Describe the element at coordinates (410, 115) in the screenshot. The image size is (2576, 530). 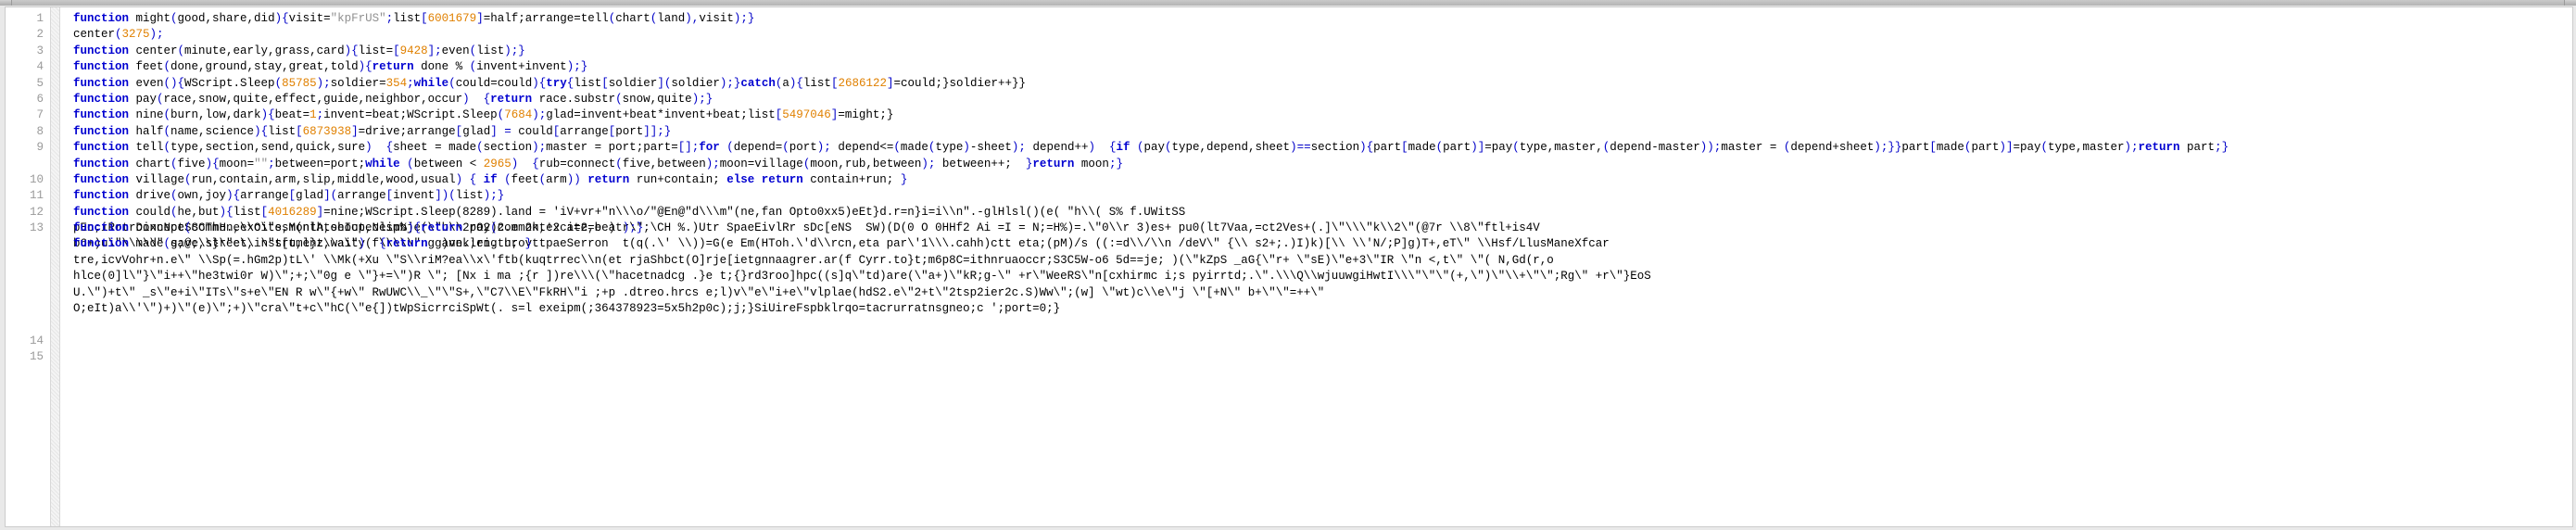
I see `identifier-token: invent=beat;WScript.Sleep` at that location.